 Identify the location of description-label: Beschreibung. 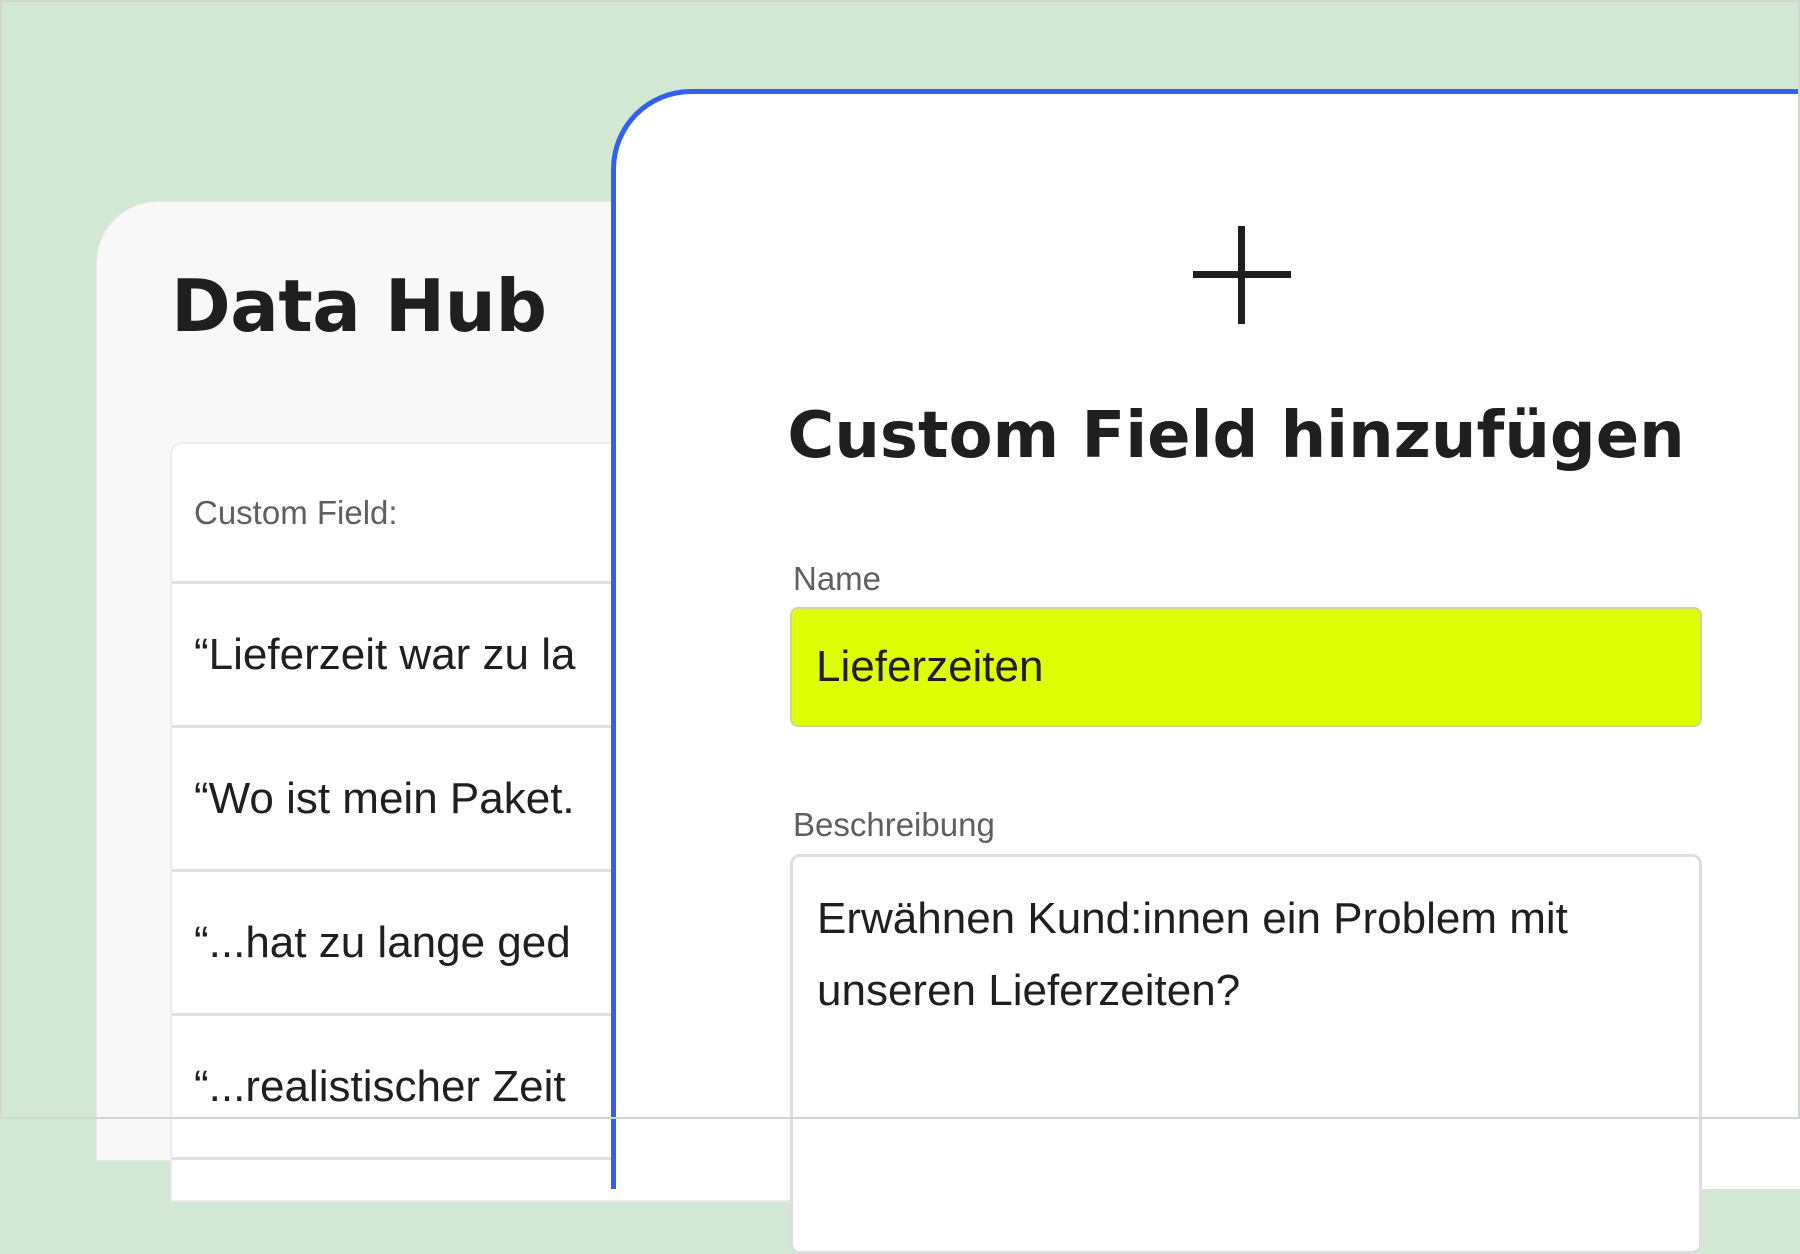
(894, 824).